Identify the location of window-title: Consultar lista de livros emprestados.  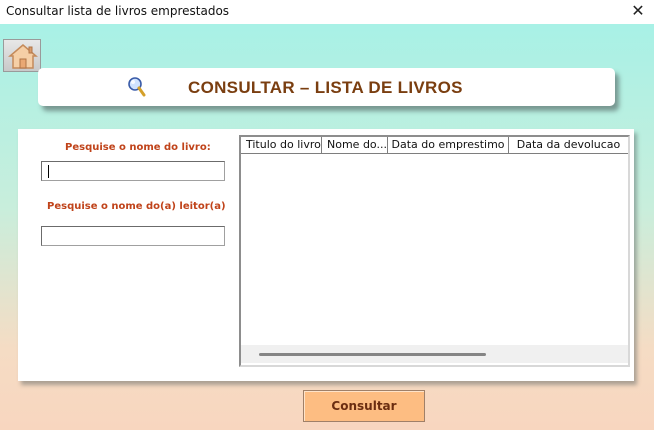
(118, 11).